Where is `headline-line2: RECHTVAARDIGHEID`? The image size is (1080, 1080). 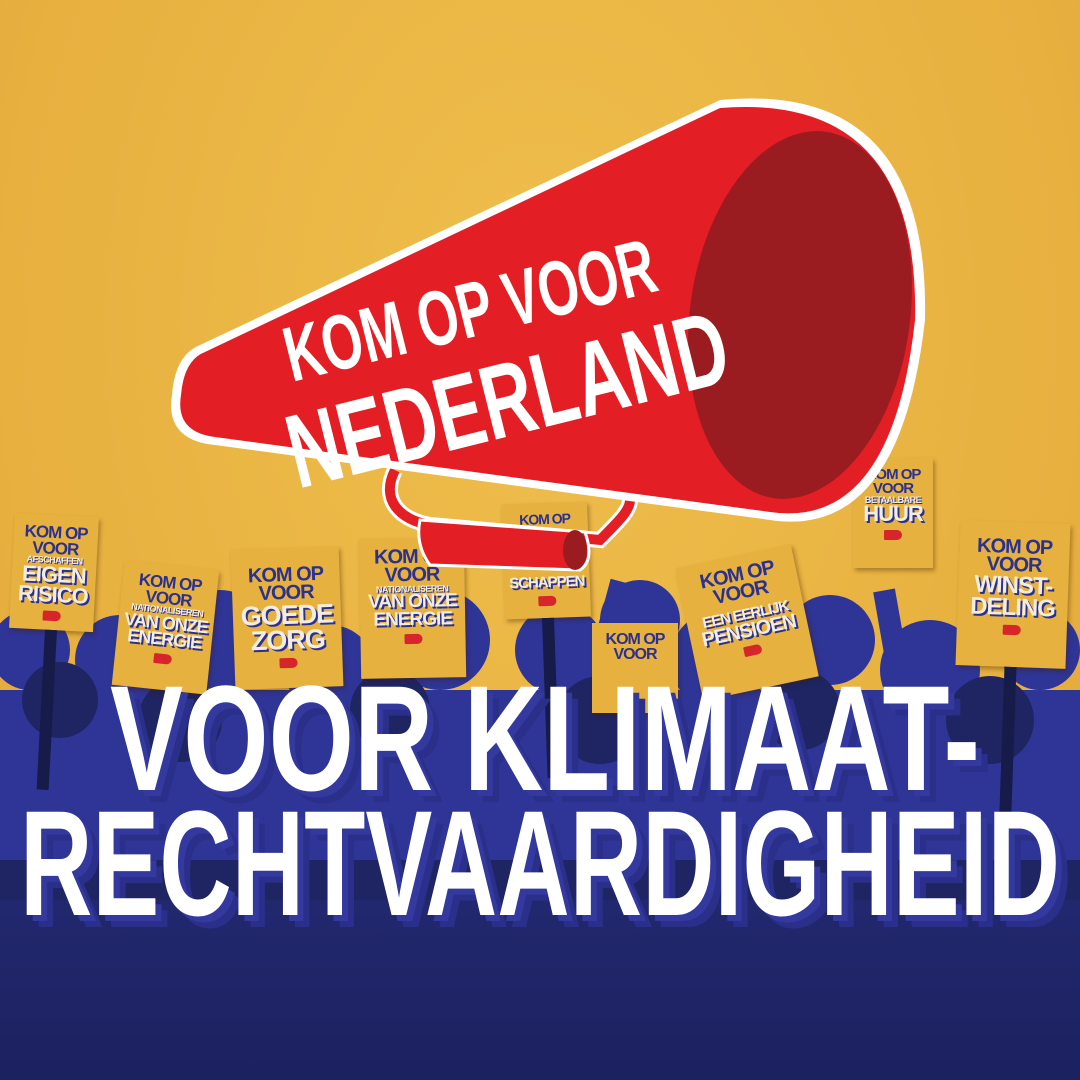 headline-line2: RECHTVAARDIGHEID is located at coordinates (540, 863).